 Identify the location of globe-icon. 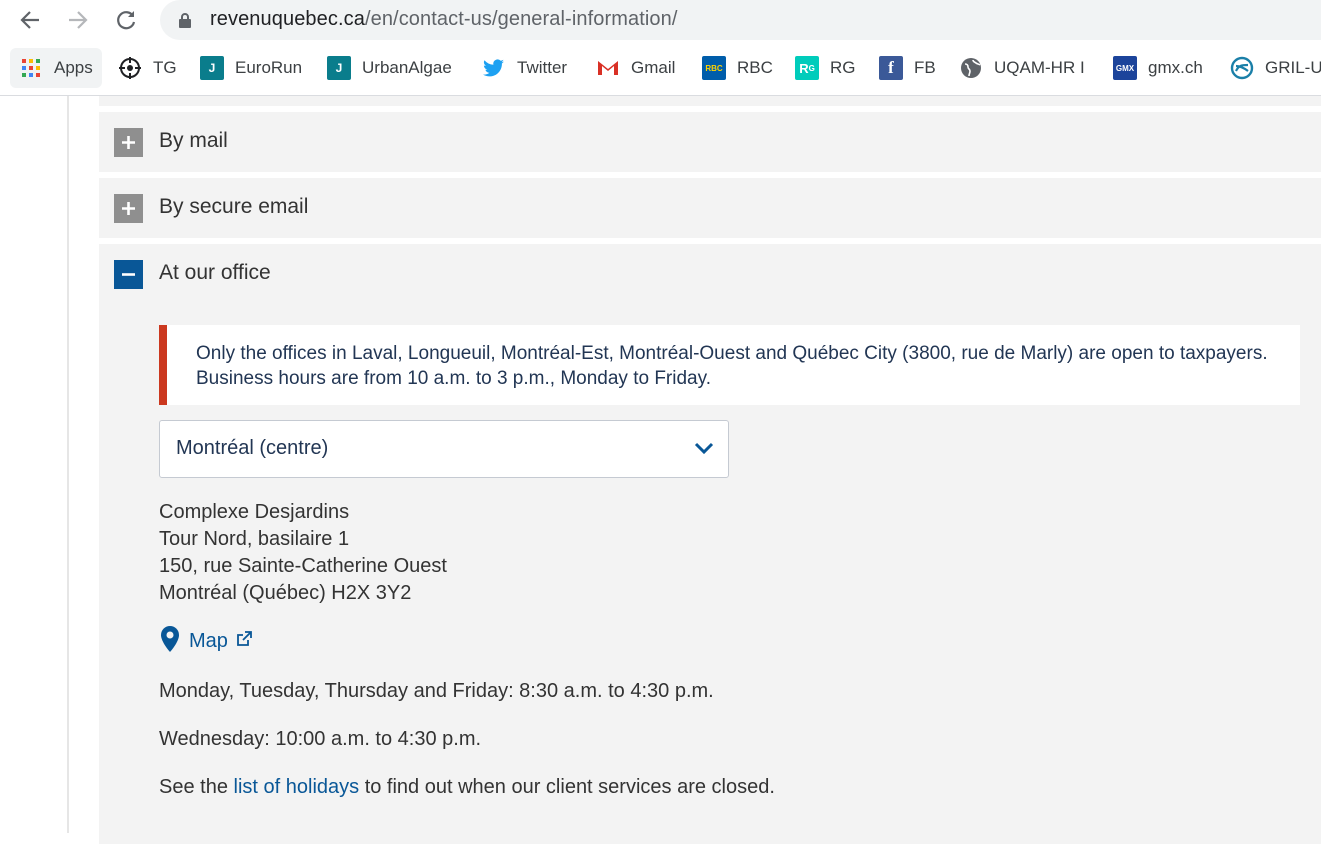
(971, 68).